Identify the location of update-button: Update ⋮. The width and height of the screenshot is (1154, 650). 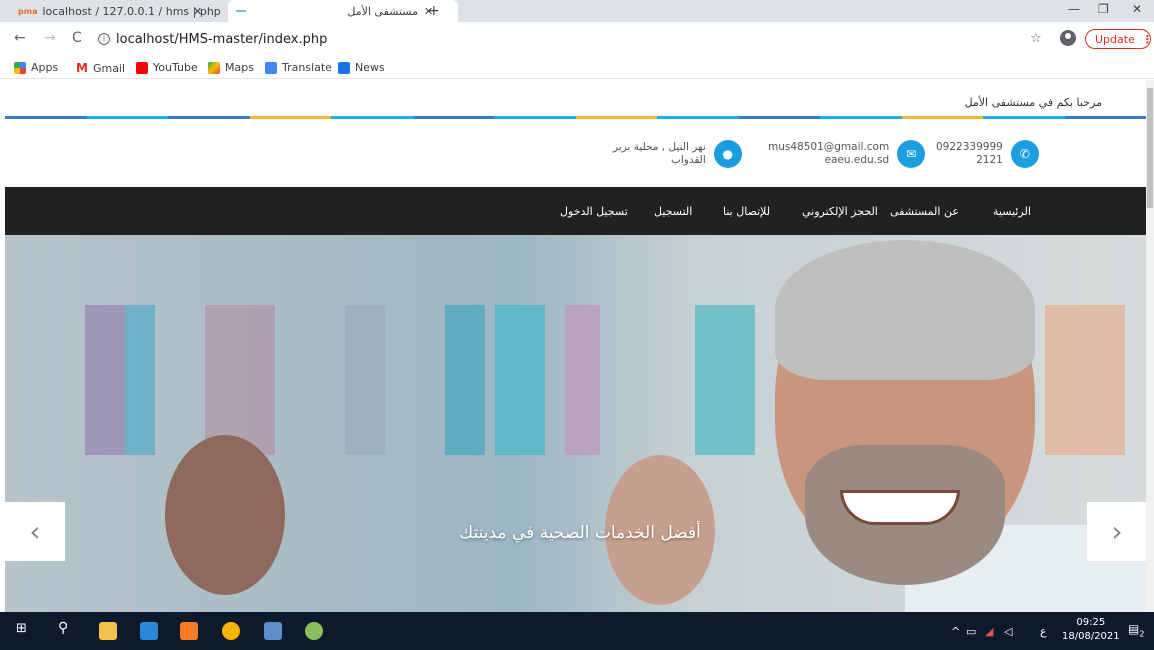
(1119, 39).